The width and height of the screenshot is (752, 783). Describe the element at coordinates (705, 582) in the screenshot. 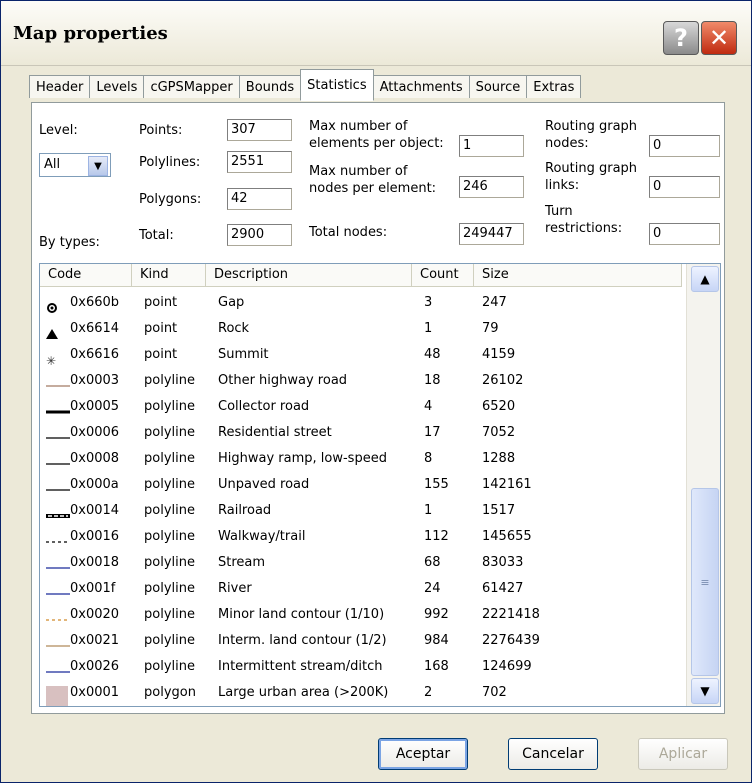

I see `scroll-thumb: ≡` at that location.